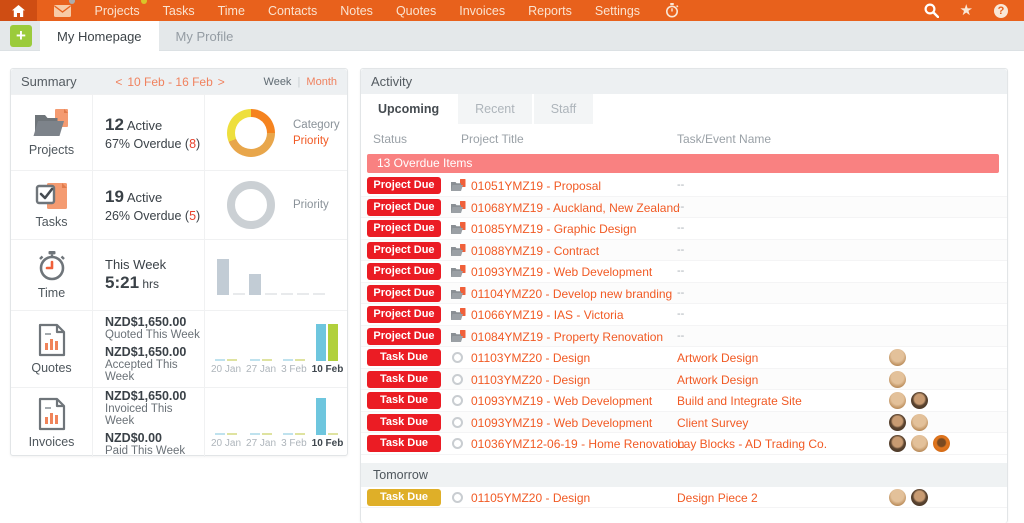 The width and height of the screenshot is (1024, 523). I want to click on date-range-nav: < 10 Feb - 16 Feb >, so click(169, 82).